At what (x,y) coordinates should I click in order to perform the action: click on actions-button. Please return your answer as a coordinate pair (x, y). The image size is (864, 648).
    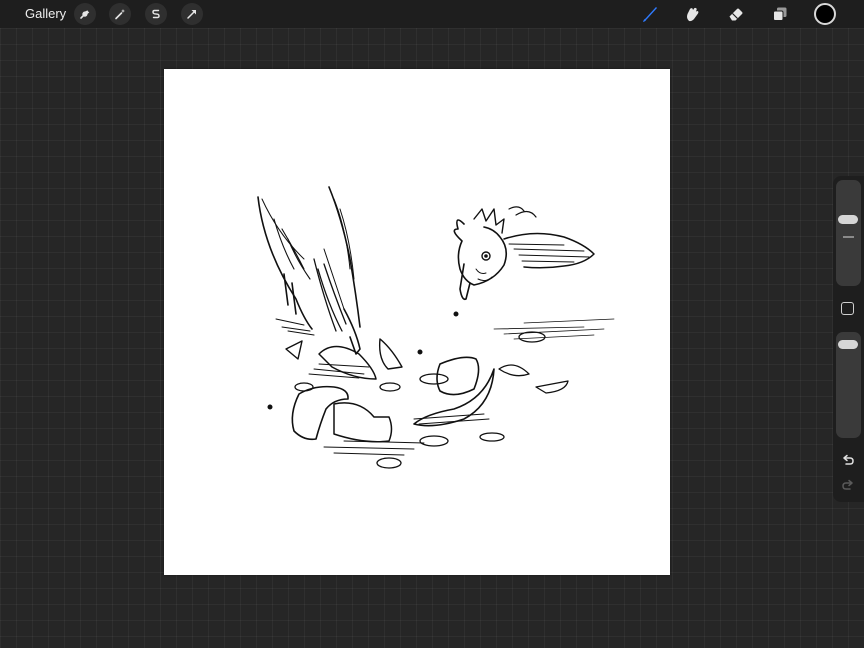
    Looking at the image, I should click on (85, 14).